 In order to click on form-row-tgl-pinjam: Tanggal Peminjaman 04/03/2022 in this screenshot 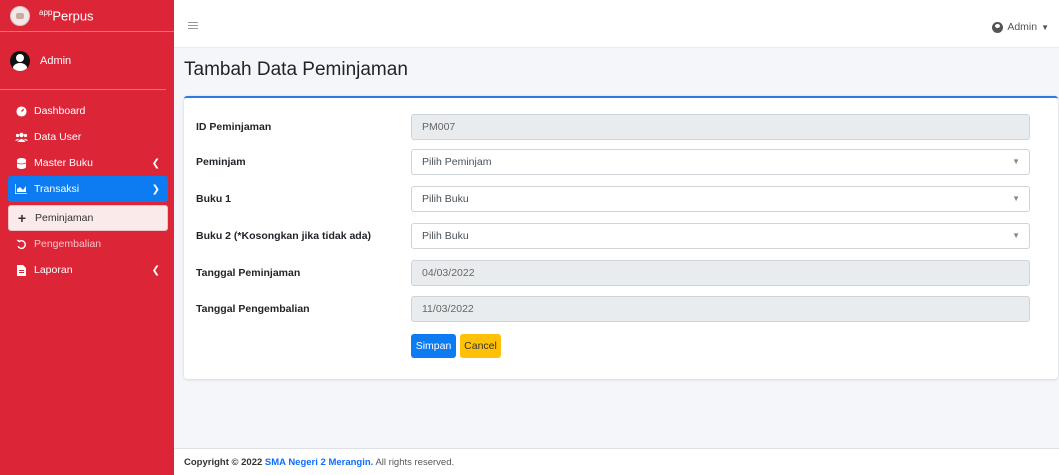, I will do `click(621, 273)`.